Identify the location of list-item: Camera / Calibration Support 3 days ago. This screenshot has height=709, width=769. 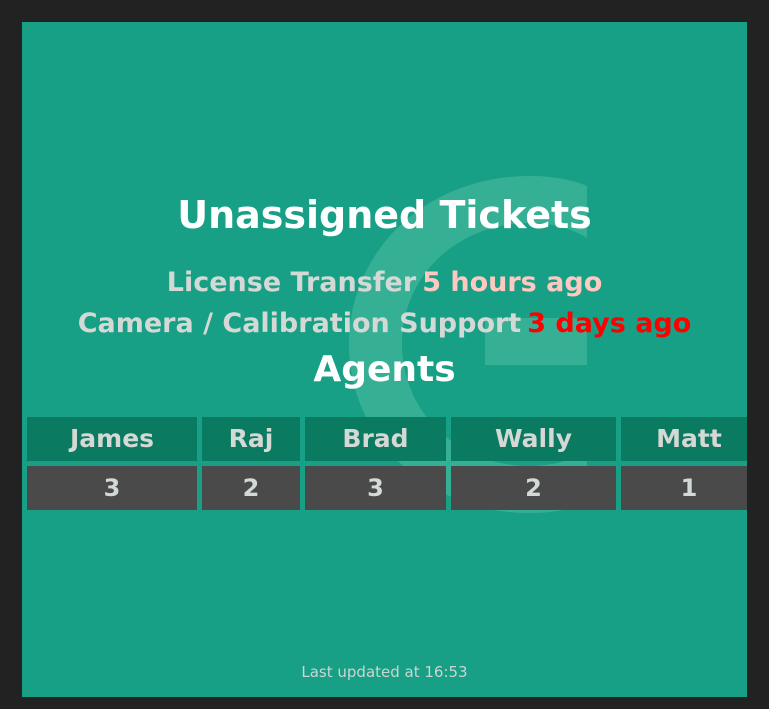
(384, 323).